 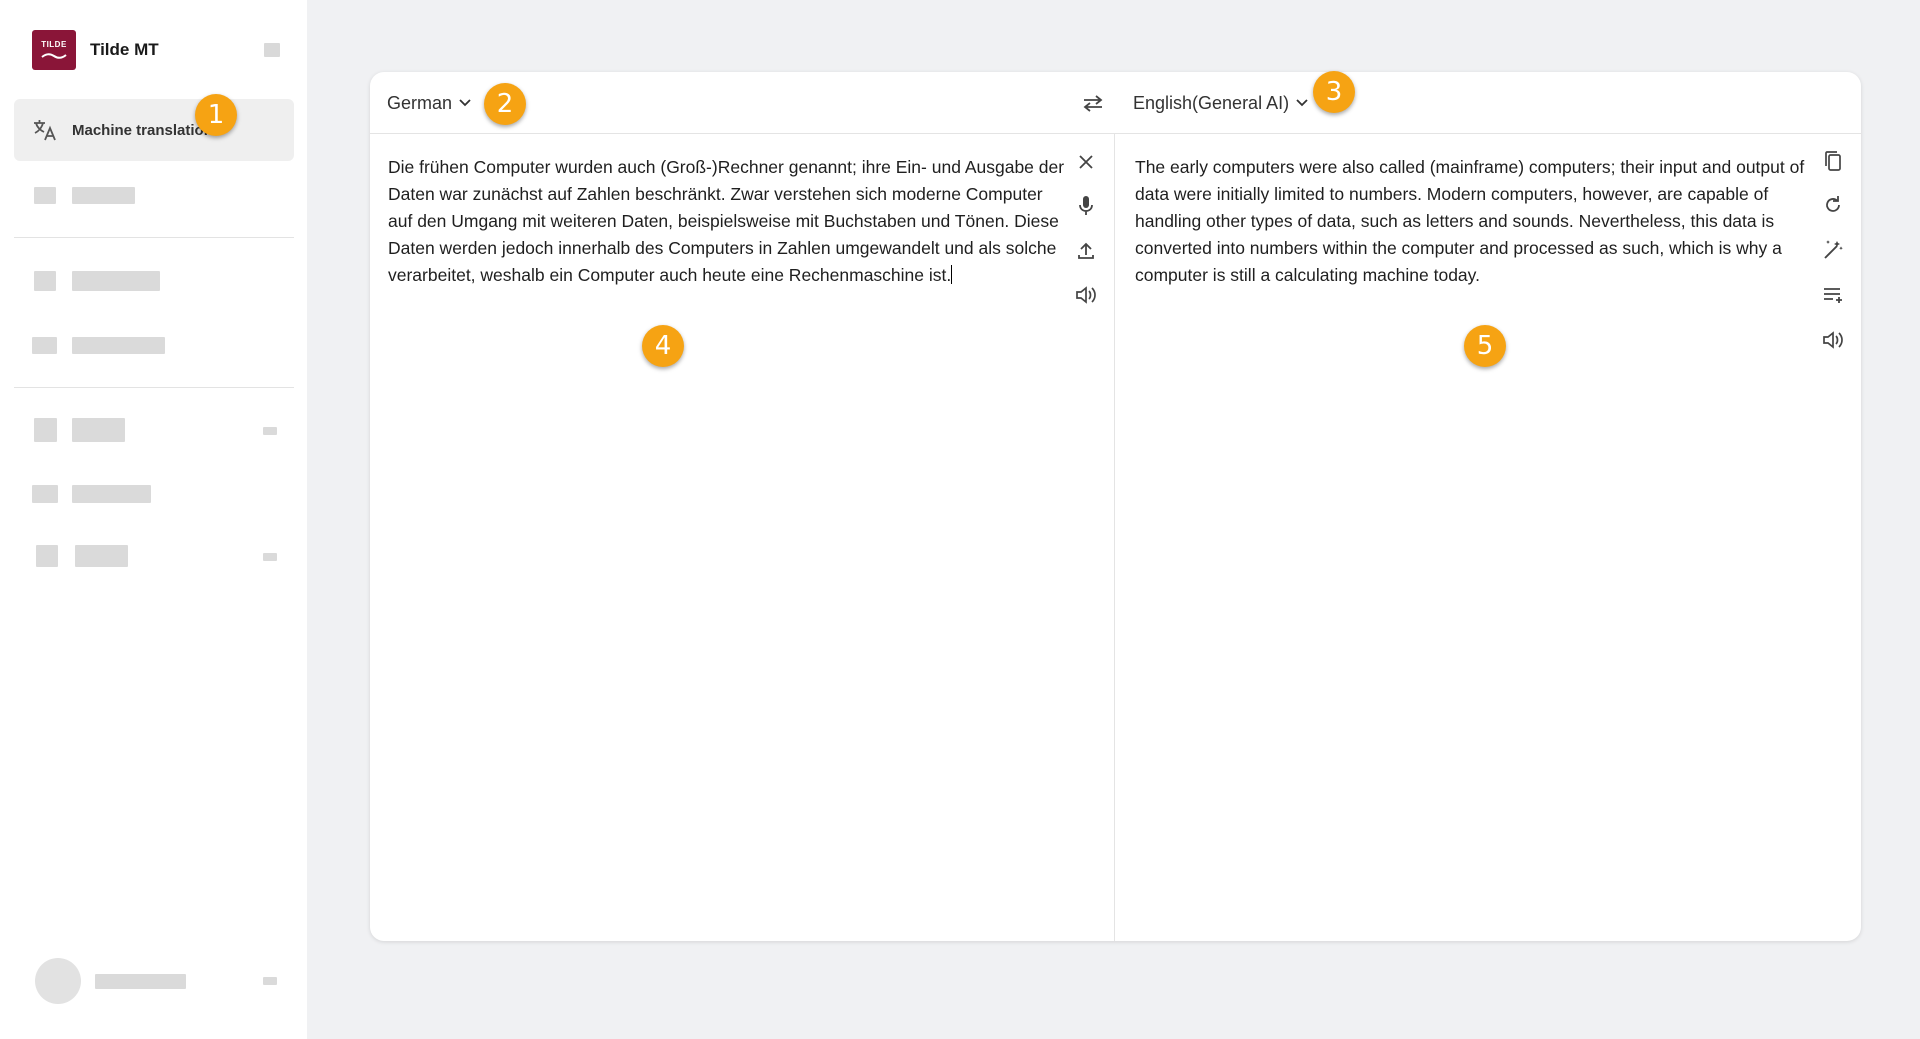 I want to click on close-icon, so click(x=1086, y=162).